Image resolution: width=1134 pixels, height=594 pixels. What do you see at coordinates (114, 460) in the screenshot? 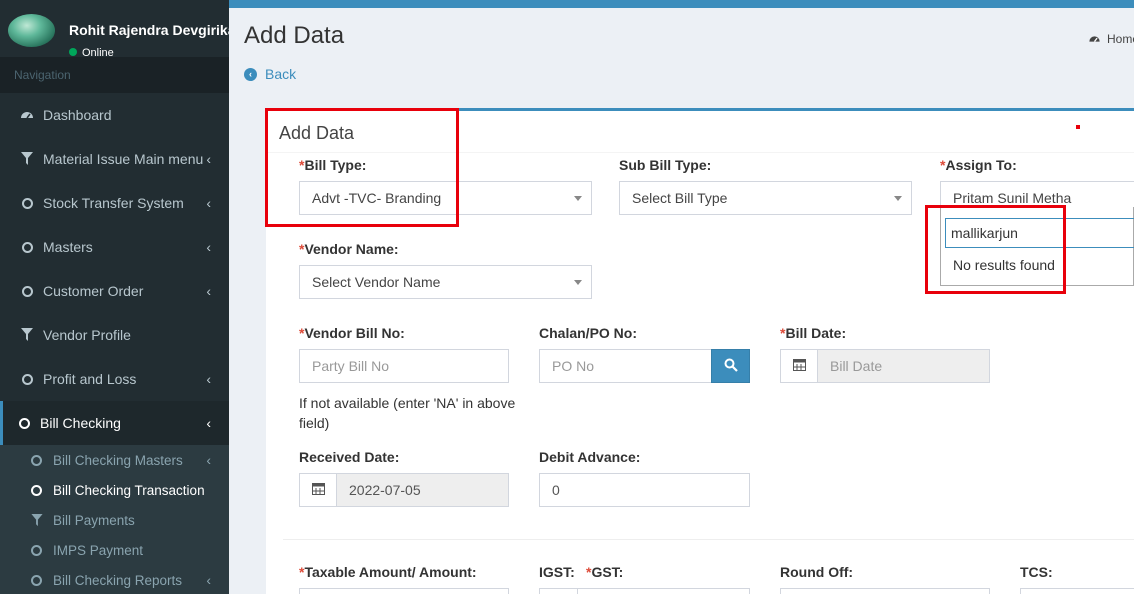
I see `sub-item-bill-checking-masters: Bill Checking Masters ‹` at bounding box center [114, 460].